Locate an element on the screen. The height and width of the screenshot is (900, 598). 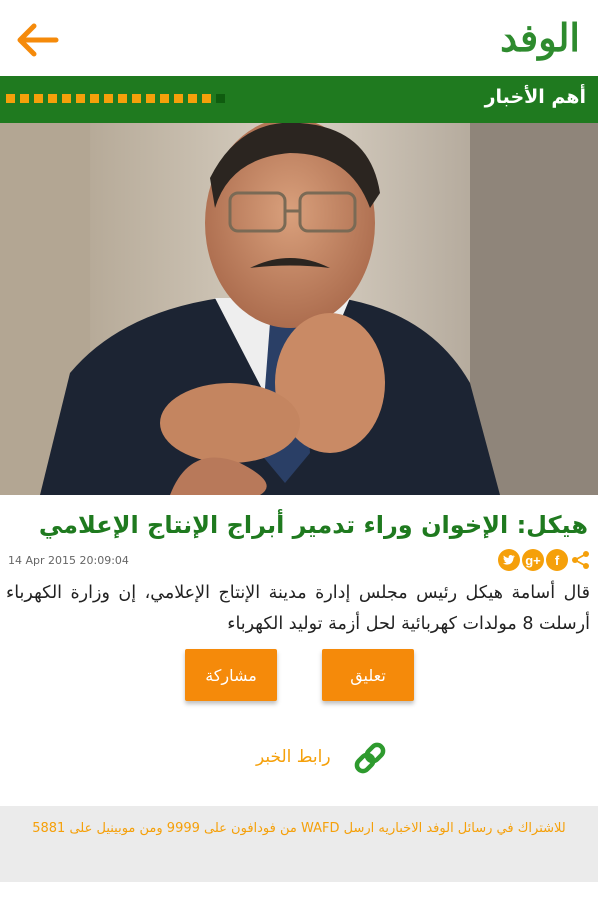
link-icon is located at coordinates (370, 758).